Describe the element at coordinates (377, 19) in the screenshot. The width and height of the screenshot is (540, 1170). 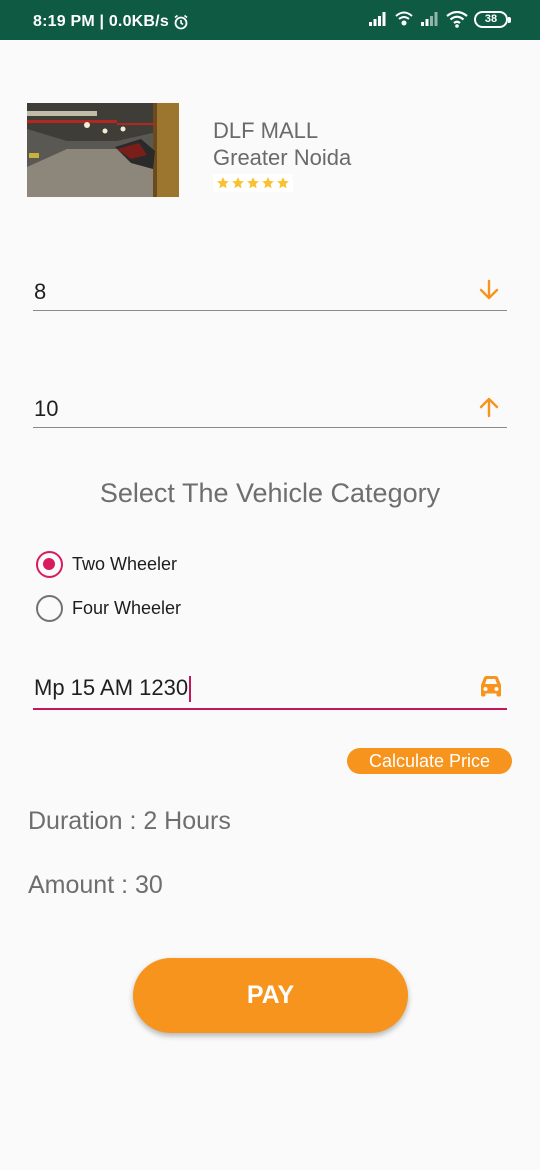
I see `signal-icon` at that location.